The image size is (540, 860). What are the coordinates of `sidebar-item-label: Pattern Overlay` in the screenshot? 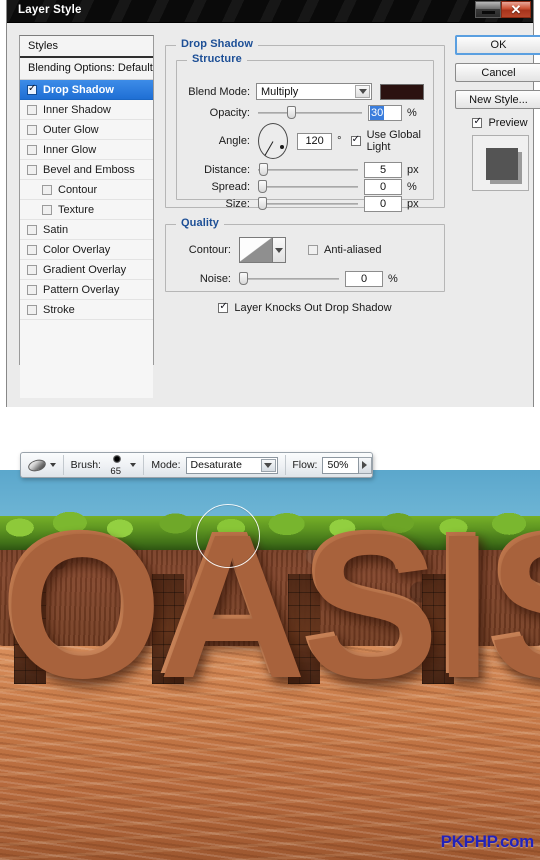 It's located at (81, 289).